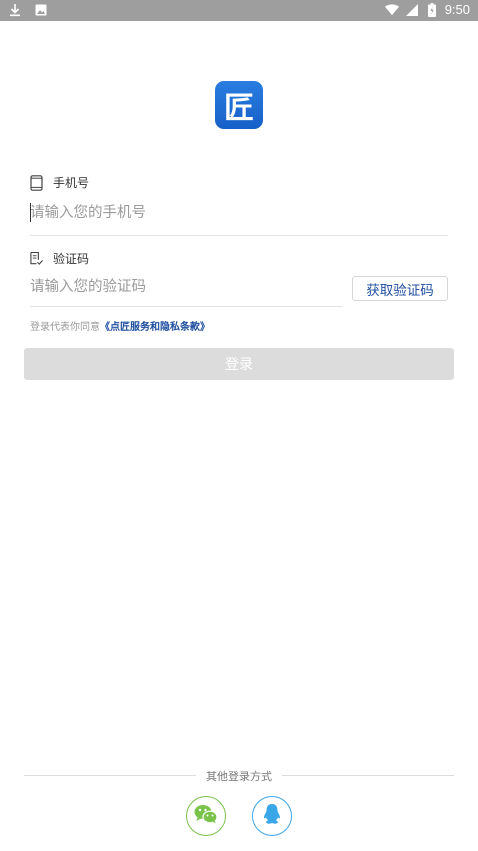  What do you see at coordinates (65, 327) in the screenshot?
I see `agreement-prefix: 登录代表你同意` at bounding box center [65, 327].